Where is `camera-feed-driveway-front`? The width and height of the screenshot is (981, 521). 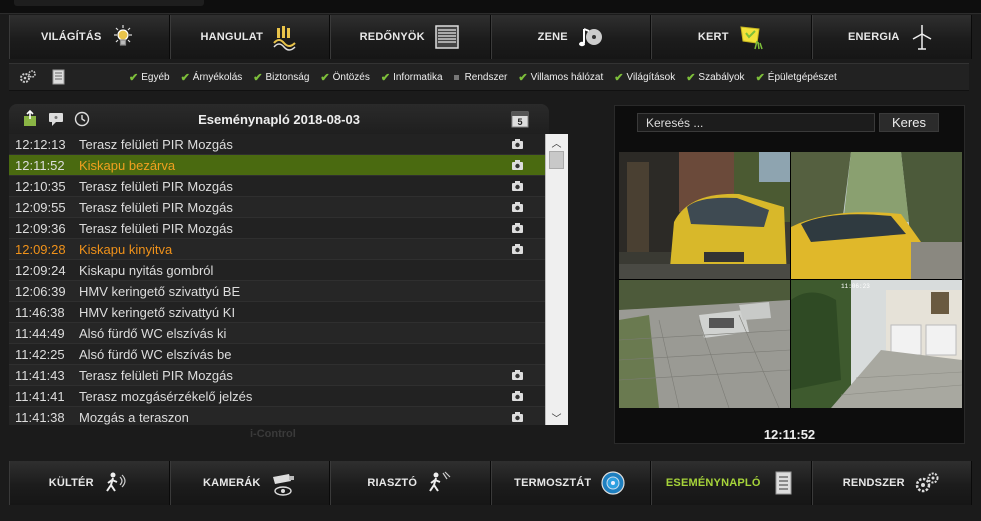 camera-feed-driveway-front is located at coordinates (876, 215).